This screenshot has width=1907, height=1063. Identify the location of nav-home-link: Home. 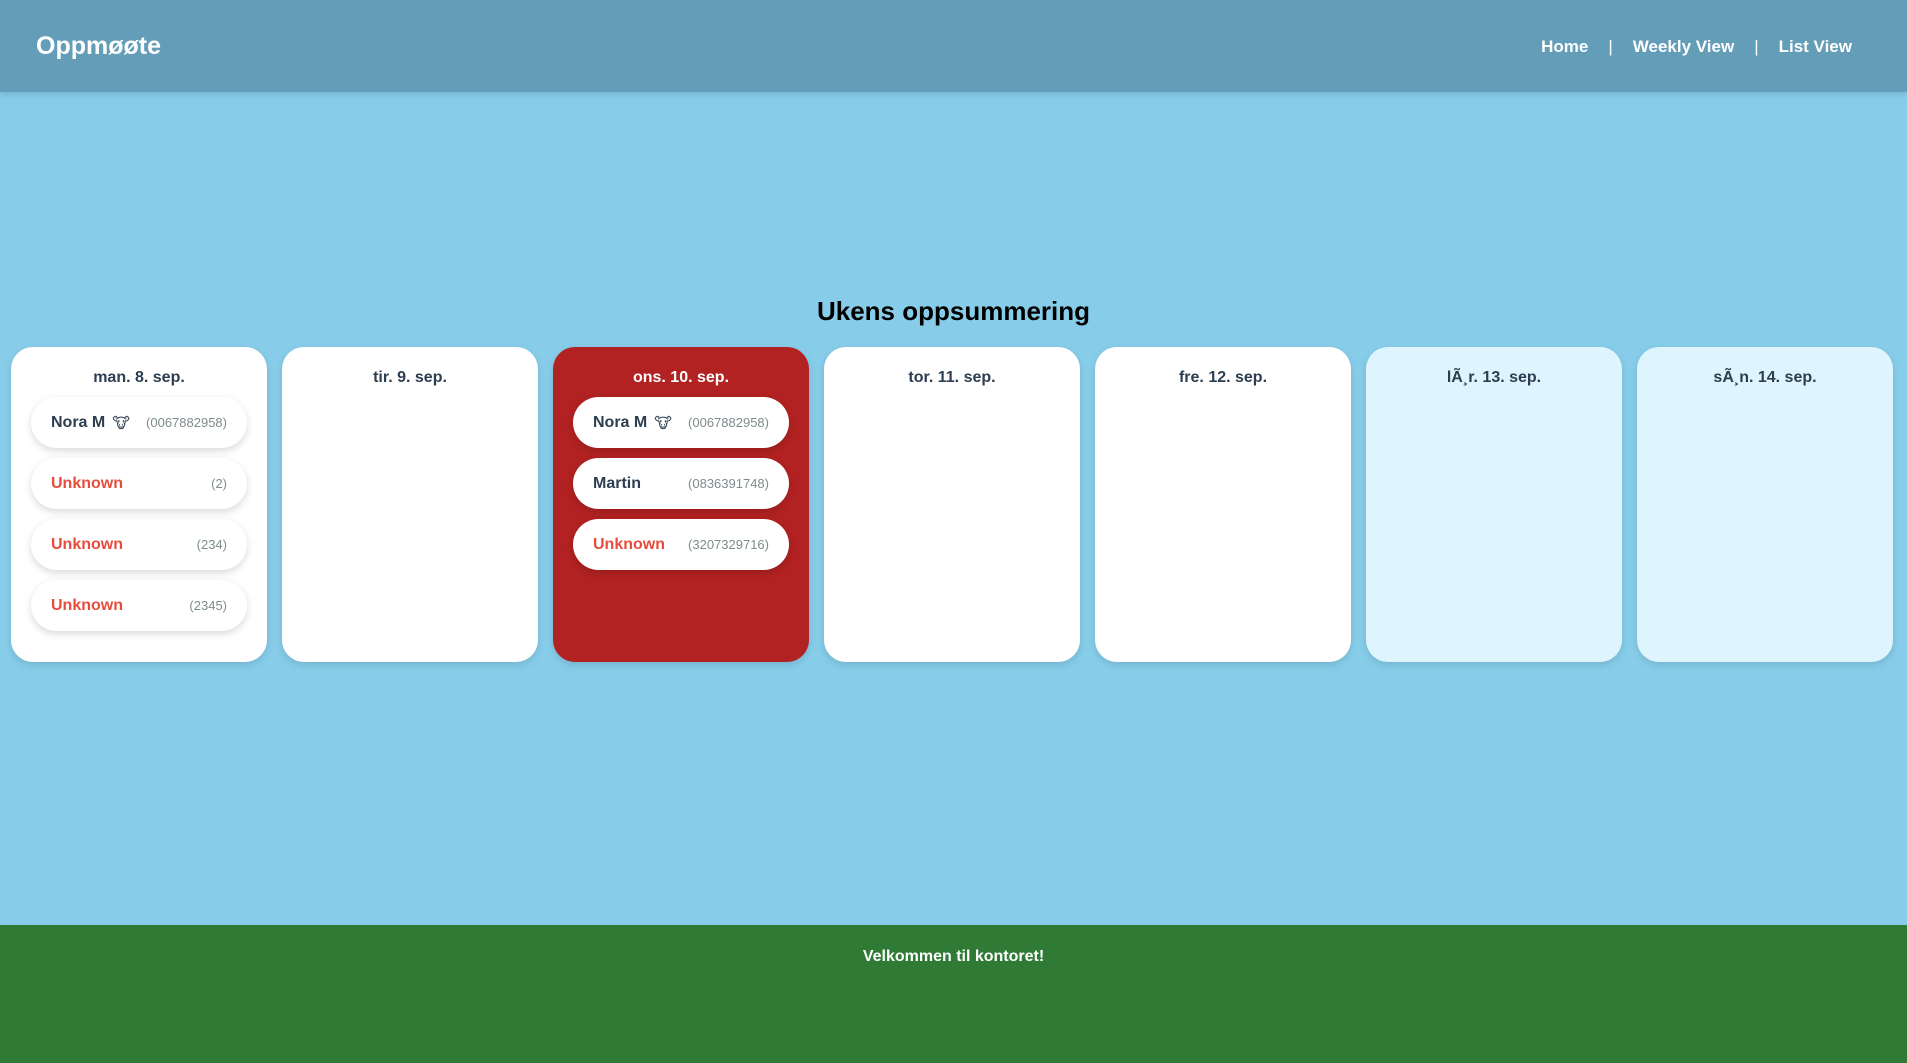
(1564, 47).